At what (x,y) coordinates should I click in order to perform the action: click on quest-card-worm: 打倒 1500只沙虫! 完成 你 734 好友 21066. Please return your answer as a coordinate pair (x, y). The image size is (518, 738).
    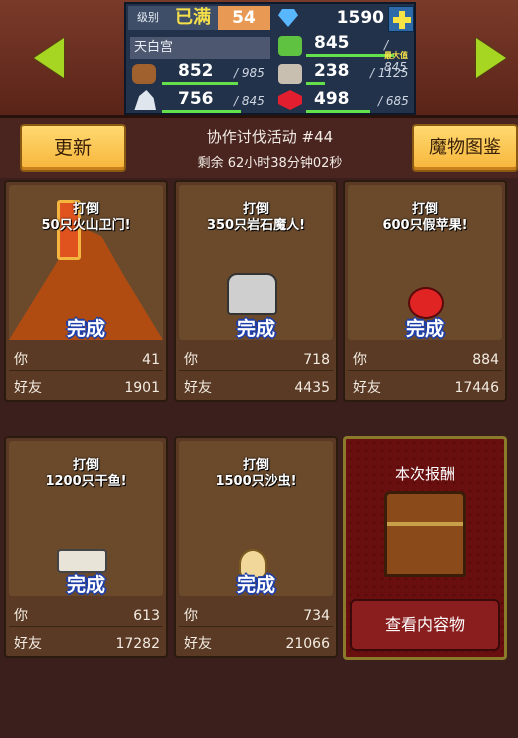
    Looking at the image, I should click on (256, 547).